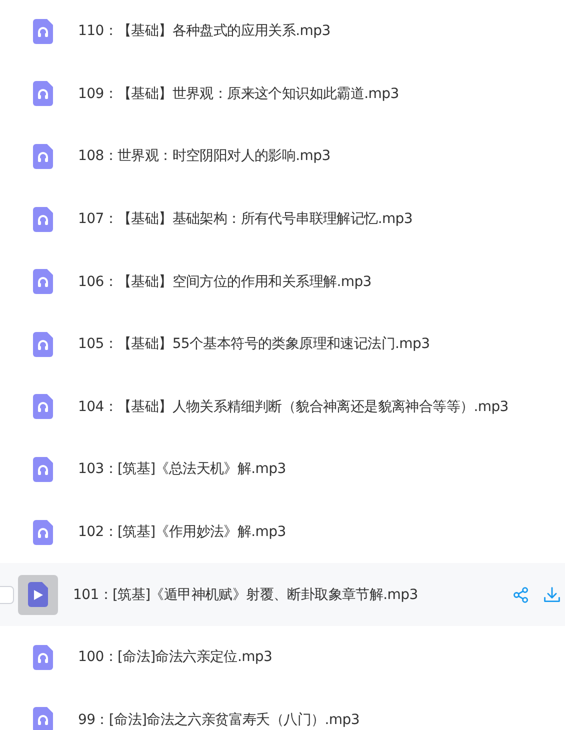 The width and height of the screenshot is (565, 730). What do you see at coordinates (321, 219) in the screenshot?
I see `file-name: 107：【基础】基础架构：所有代号串联理解记忆.mp3` at bounding box center [321, 219].